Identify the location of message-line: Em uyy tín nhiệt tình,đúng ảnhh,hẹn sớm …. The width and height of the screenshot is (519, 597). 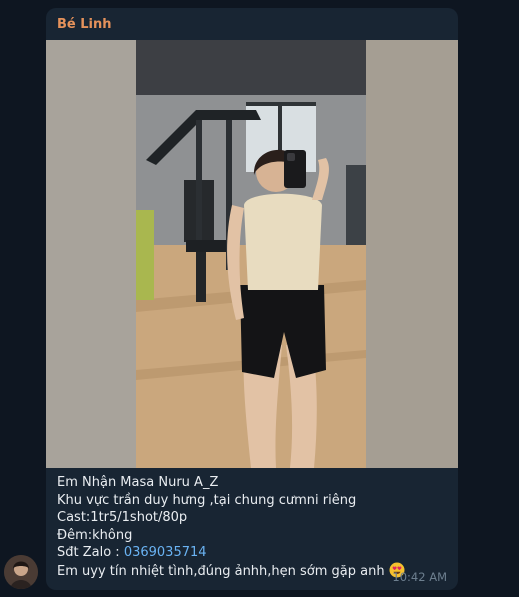
(253, 571).